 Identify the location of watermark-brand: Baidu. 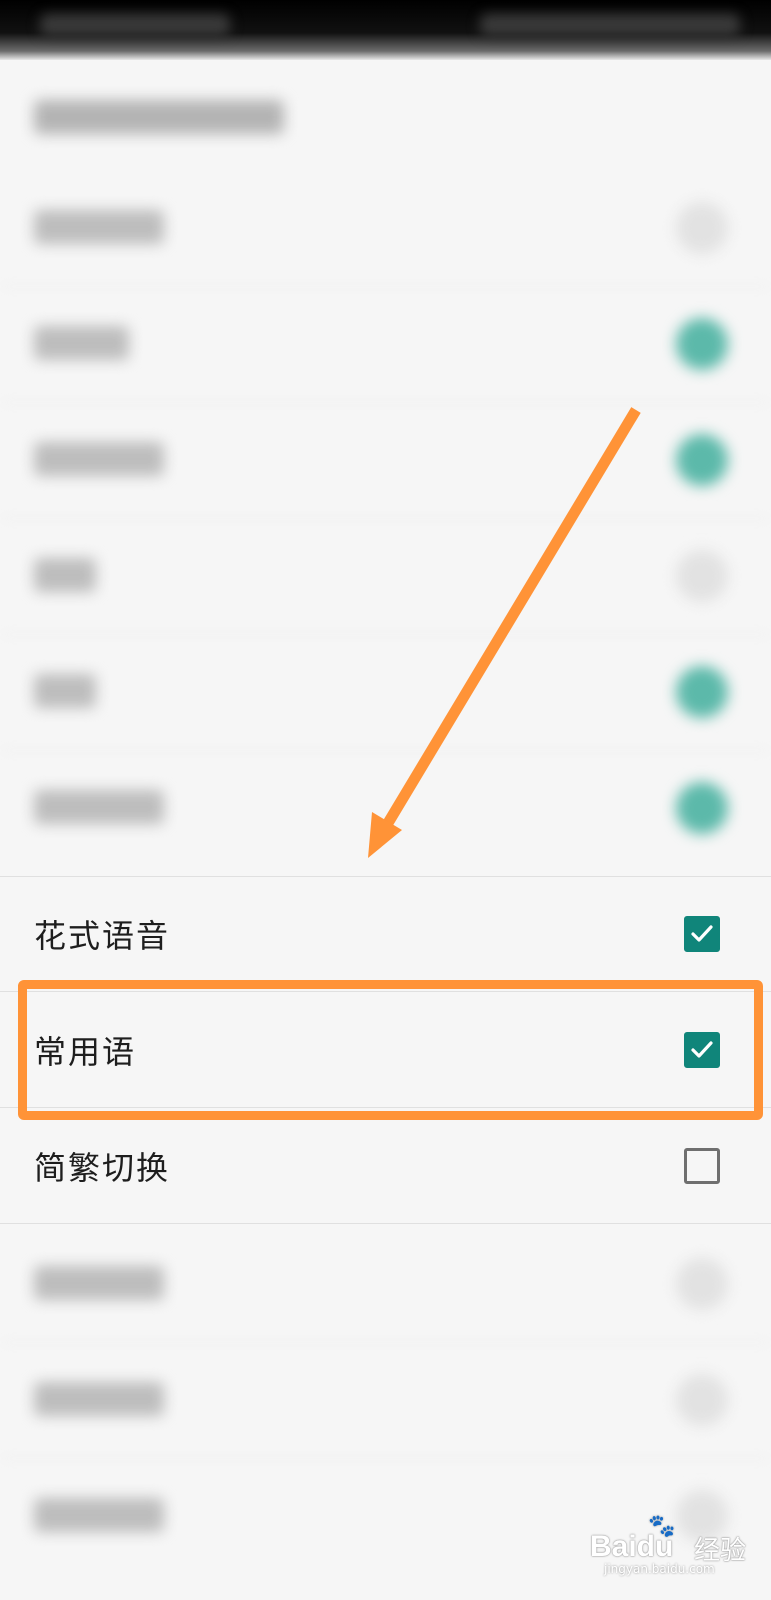
(632, 1546).